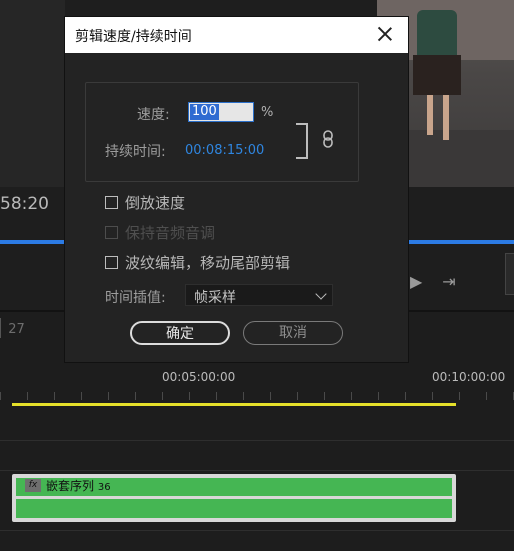 The image size is (514, 551). I want to click on panel-scroll-handle, so click(509, 274).